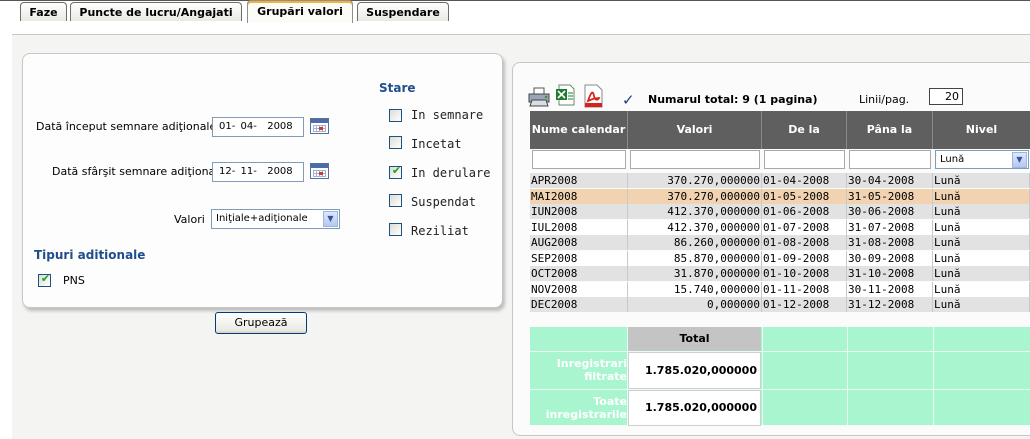 The image size is (1030, 439). Describe the element at coordinates (981, 130) in the screenshot. I see `column-header-nivel: Nivel` at that location.